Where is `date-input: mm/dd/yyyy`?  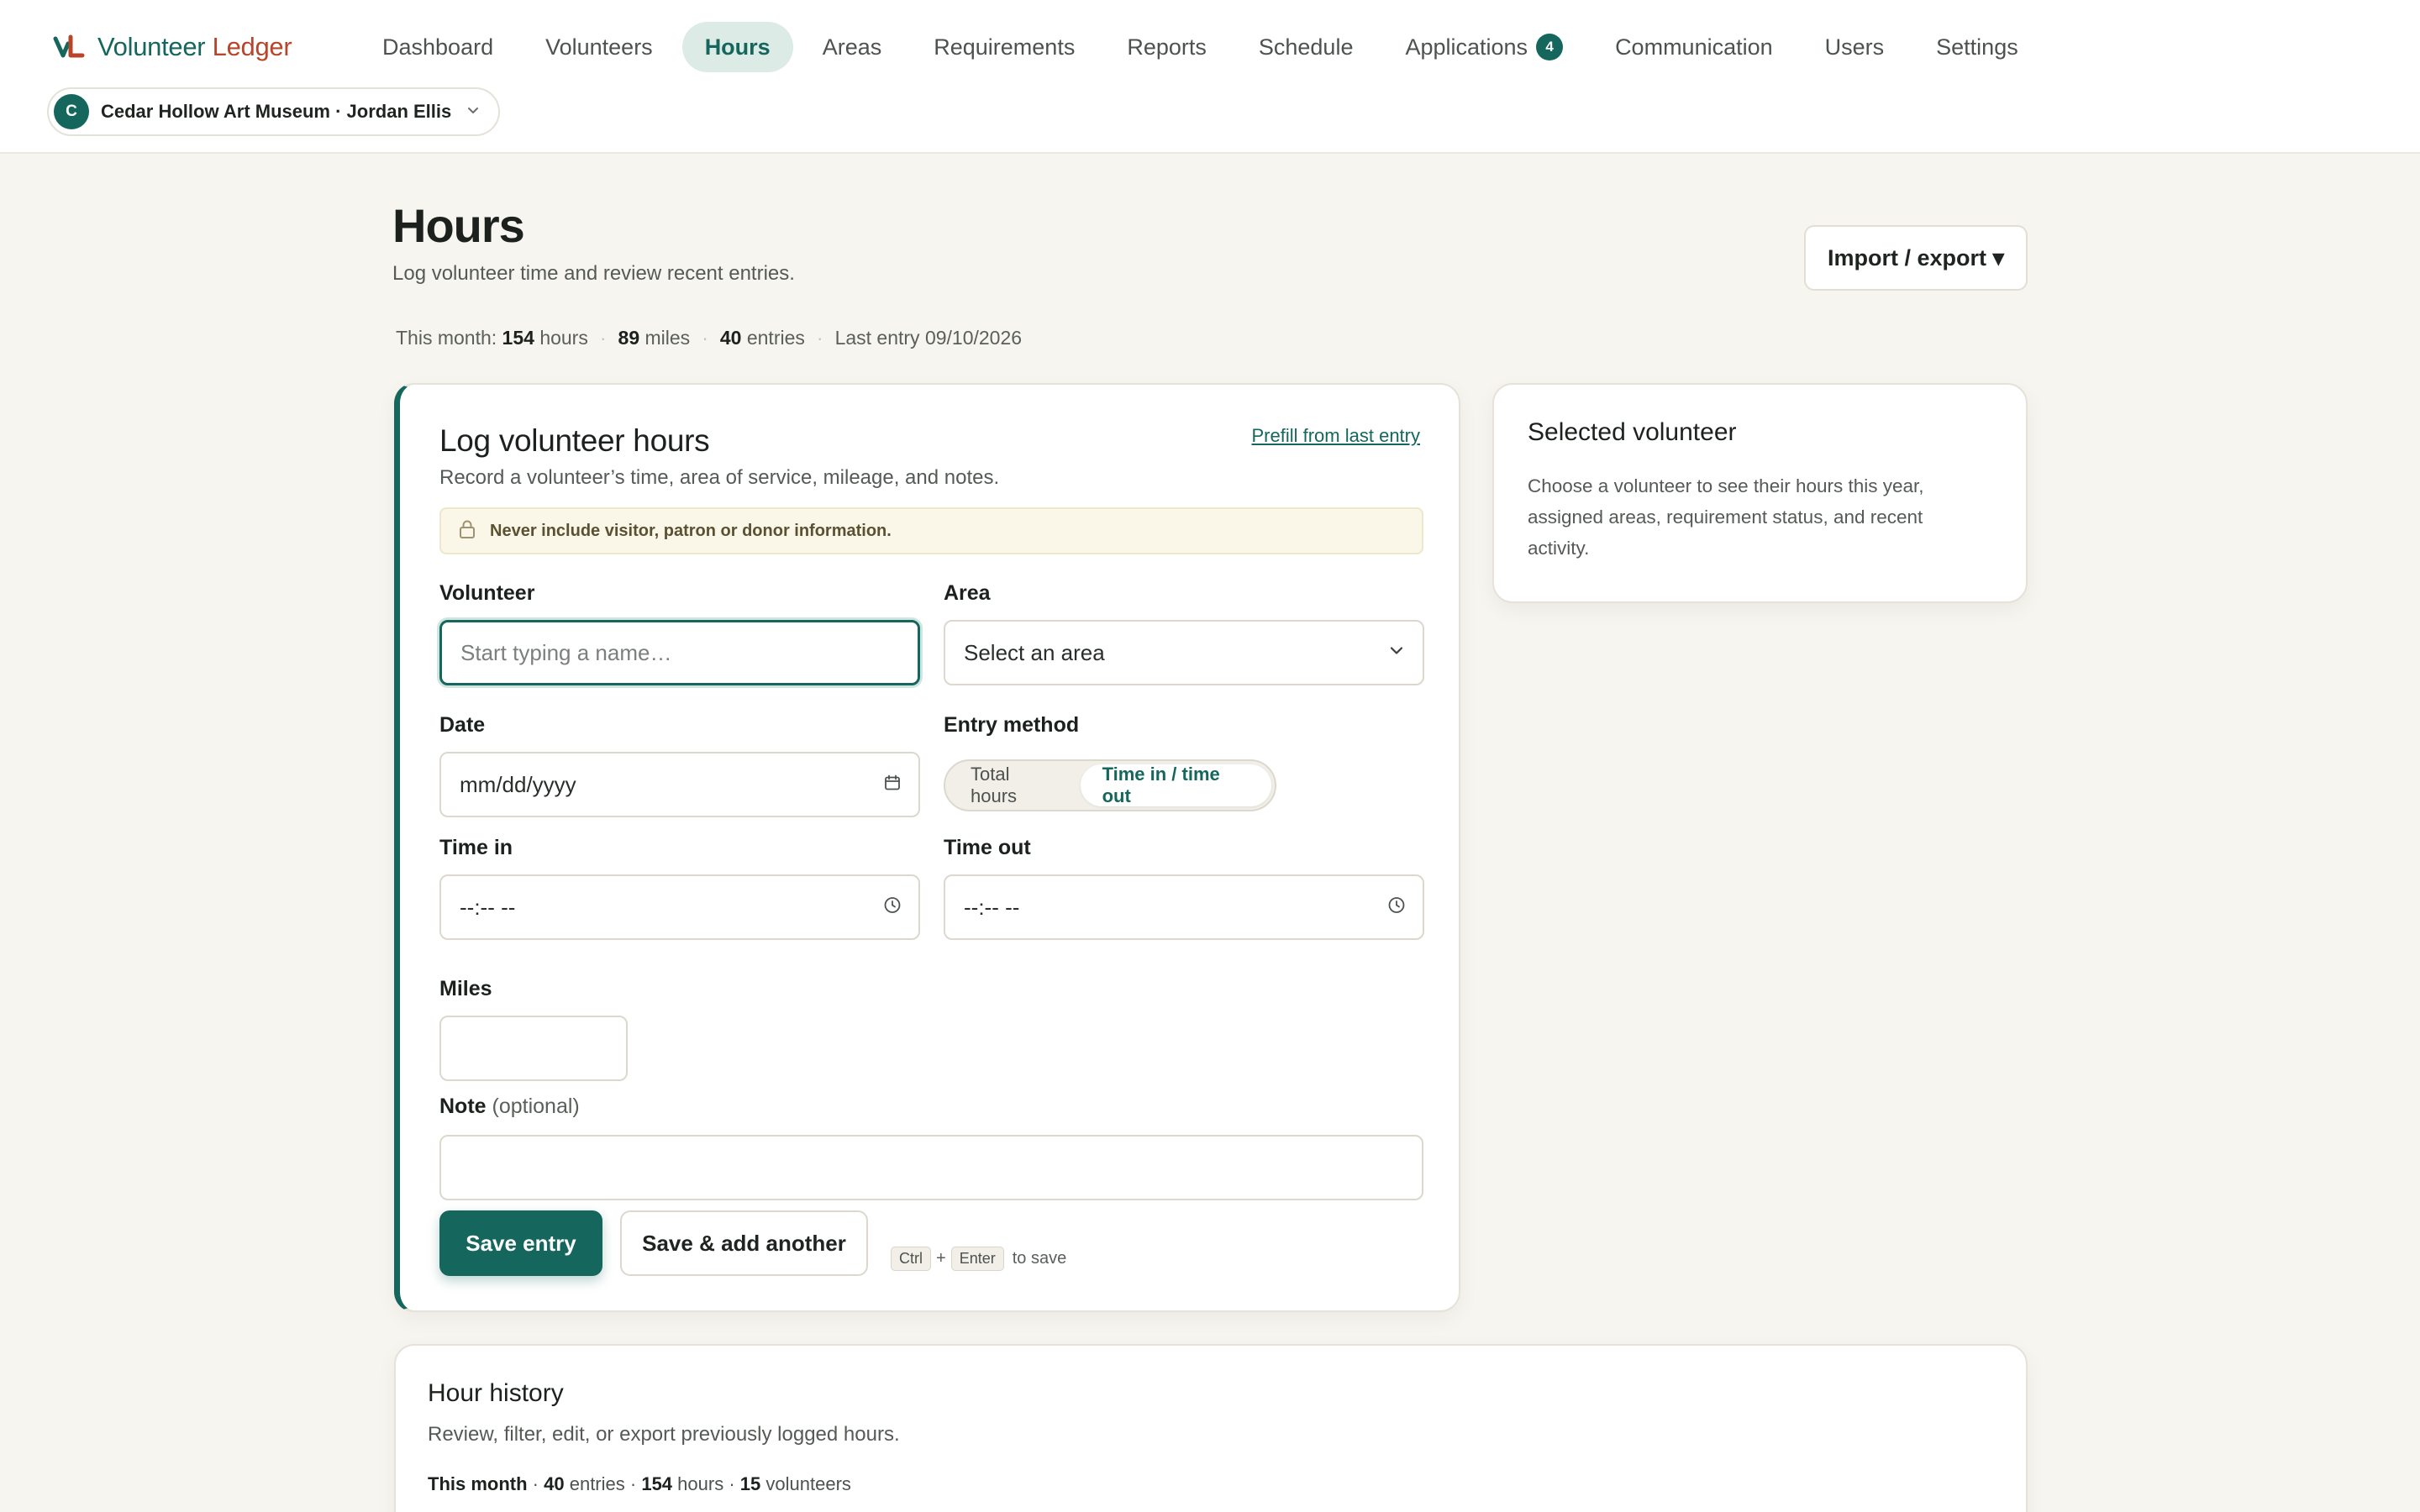 date-input: mm/dd/yyyy is located at coordinates (679, 784).